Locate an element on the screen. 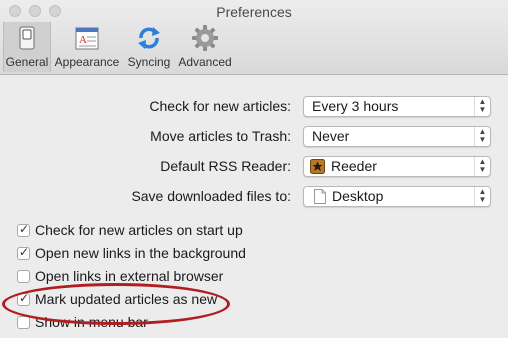  tab-advanced: Advanced is located at coordinates (205, 47).